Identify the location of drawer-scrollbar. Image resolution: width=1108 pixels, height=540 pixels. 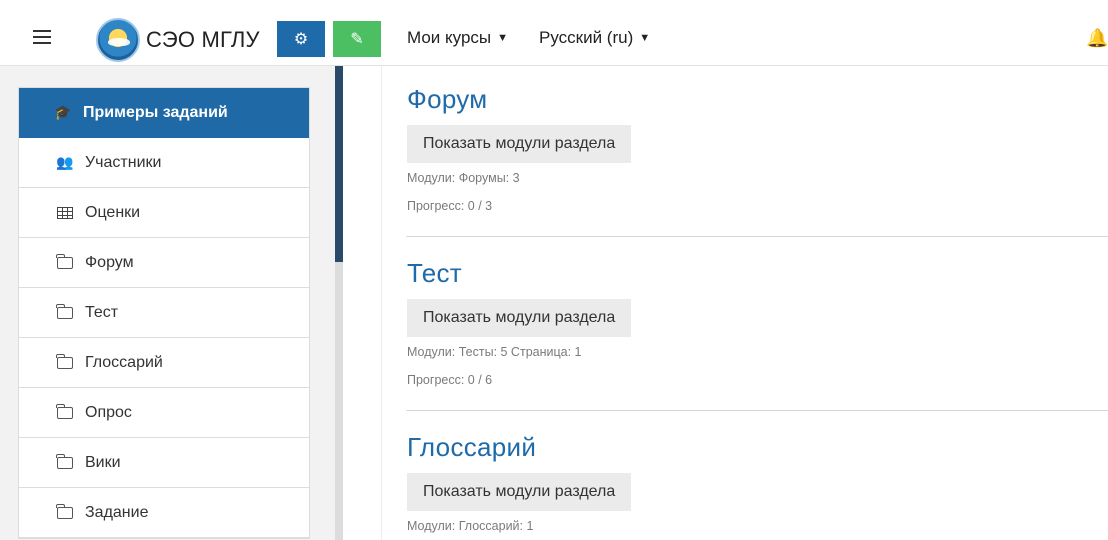
(339, 303).